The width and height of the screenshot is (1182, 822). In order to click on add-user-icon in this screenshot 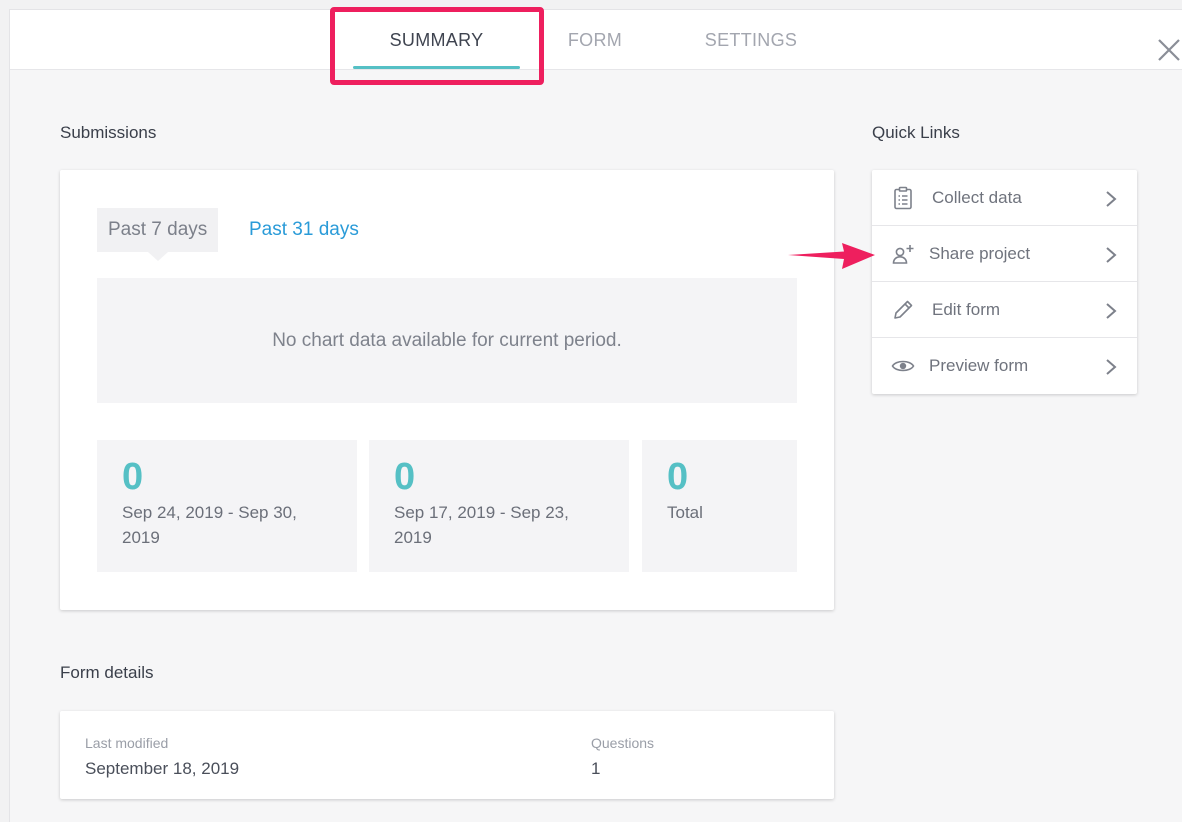, I will do `click(903, 254)`.